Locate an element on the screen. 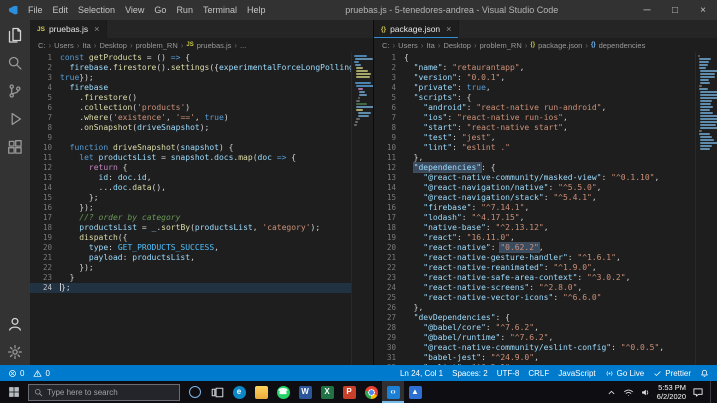 The height and width of the screenshot is (403, 717). word-icon: W is located at coordinates (305, 392).